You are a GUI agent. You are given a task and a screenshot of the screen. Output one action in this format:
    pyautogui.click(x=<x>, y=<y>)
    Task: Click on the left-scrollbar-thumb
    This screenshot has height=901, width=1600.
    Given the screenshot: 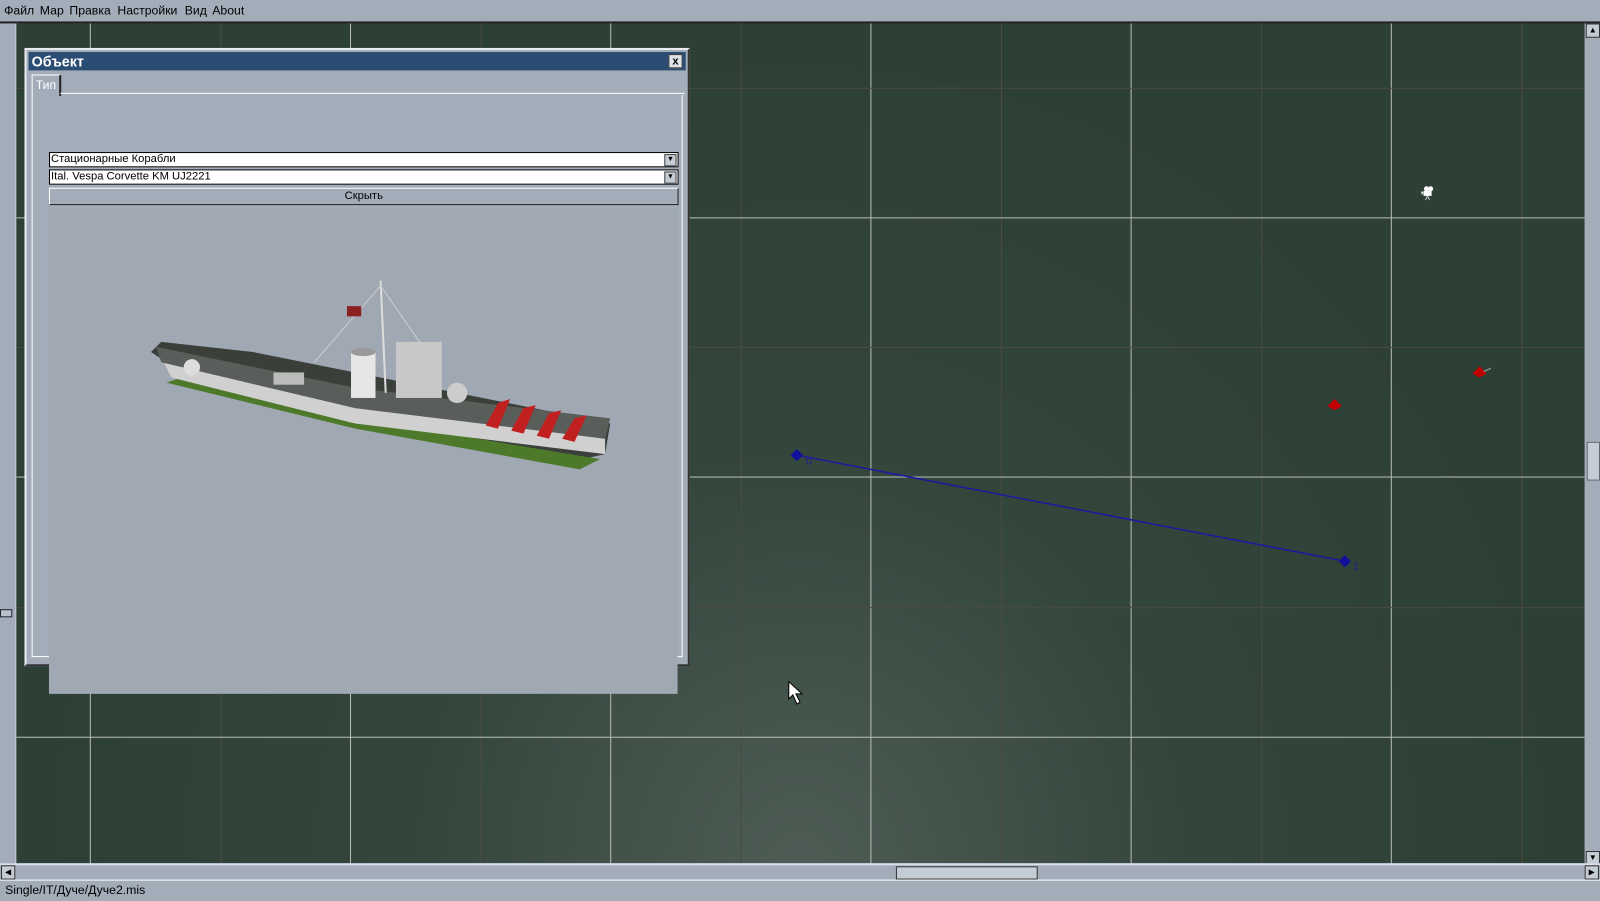 What is the action you would take?
    pyautogui.click(x=6, y=613)
    